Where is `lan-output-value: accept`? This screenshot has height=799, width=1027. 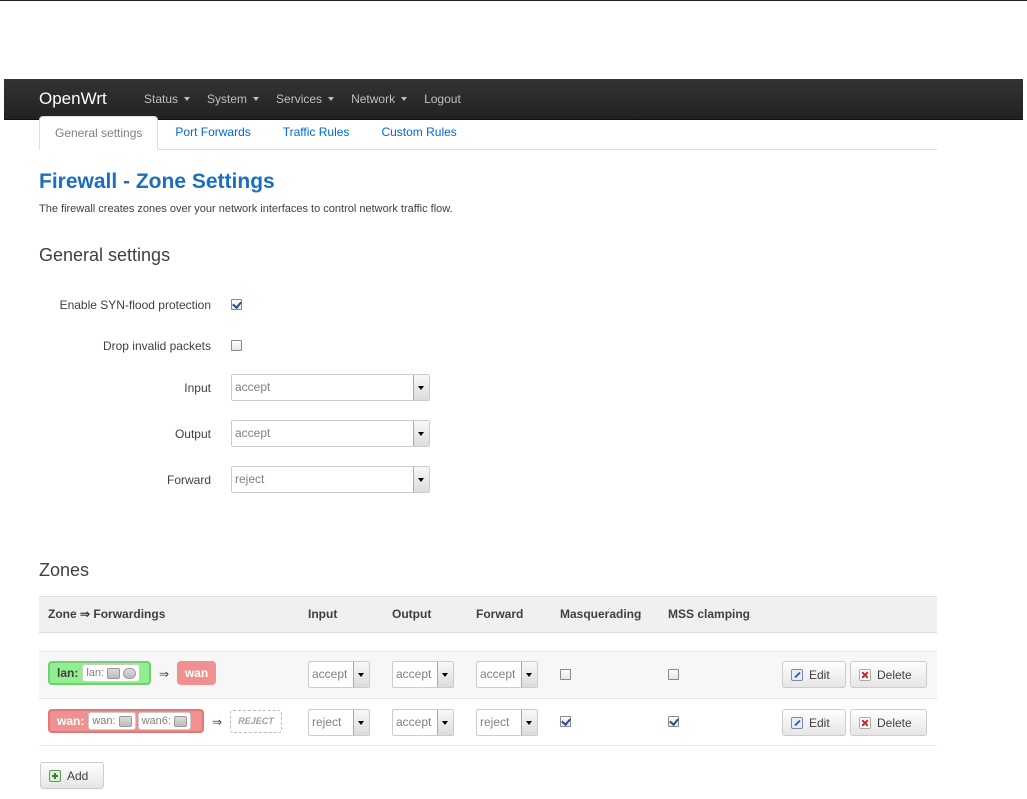
lan-output-value: accept is located at coordinates (414, 674).